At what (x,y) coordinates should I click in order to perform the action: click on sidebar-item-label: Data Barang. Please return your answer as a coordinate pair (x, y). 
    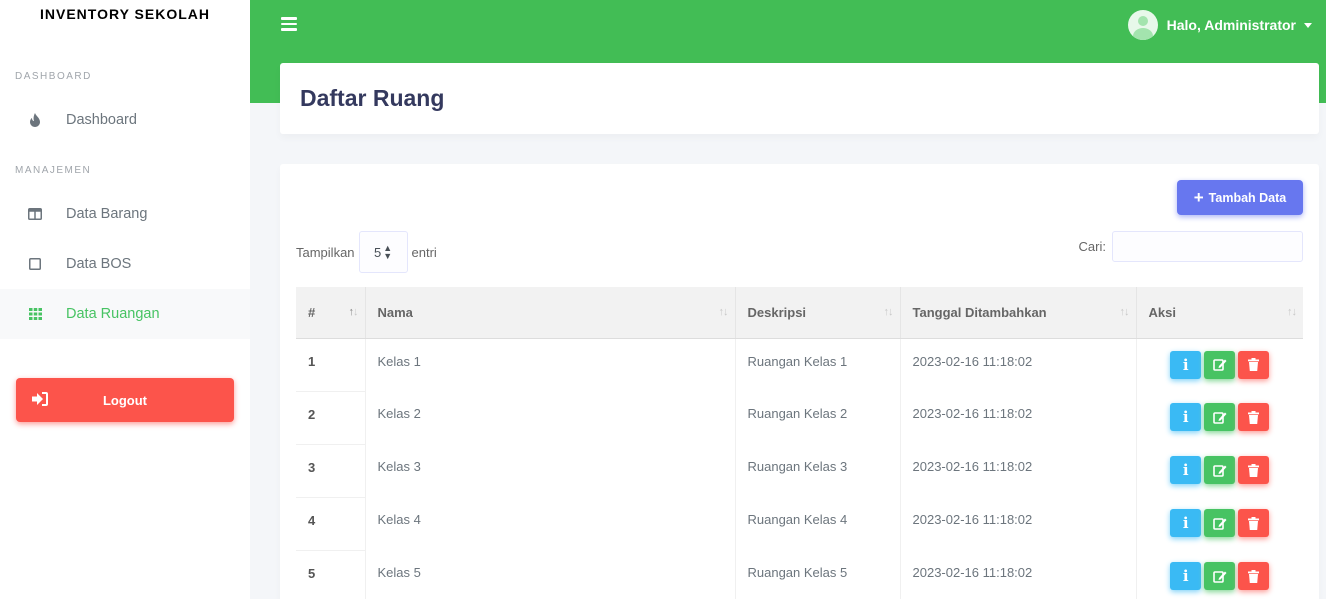
    Looking at the image, I should click on (107, 214).